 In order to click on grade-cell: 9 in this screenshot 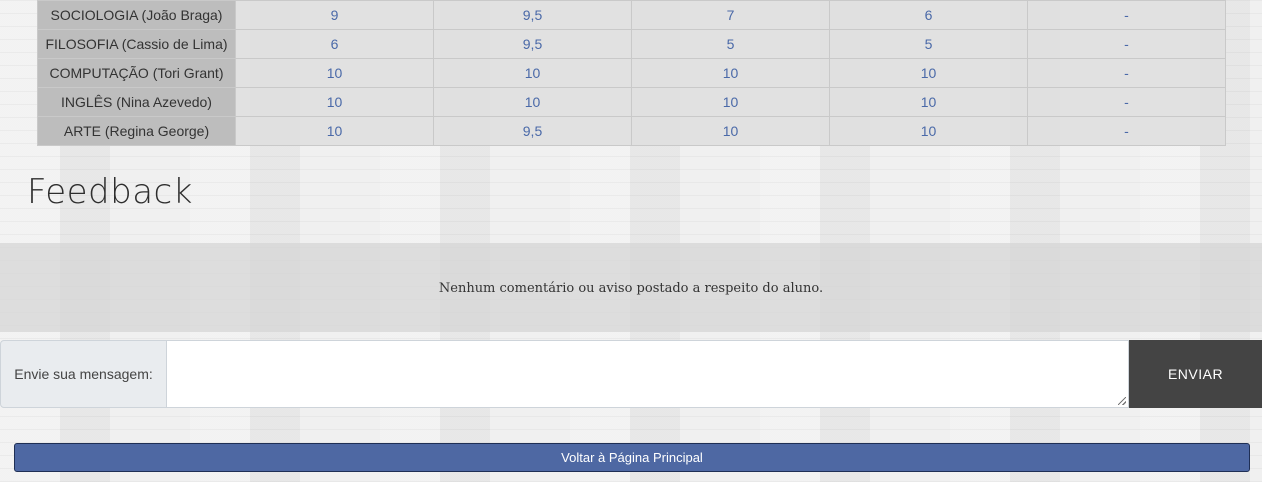, I will do `click(334, 15)`.